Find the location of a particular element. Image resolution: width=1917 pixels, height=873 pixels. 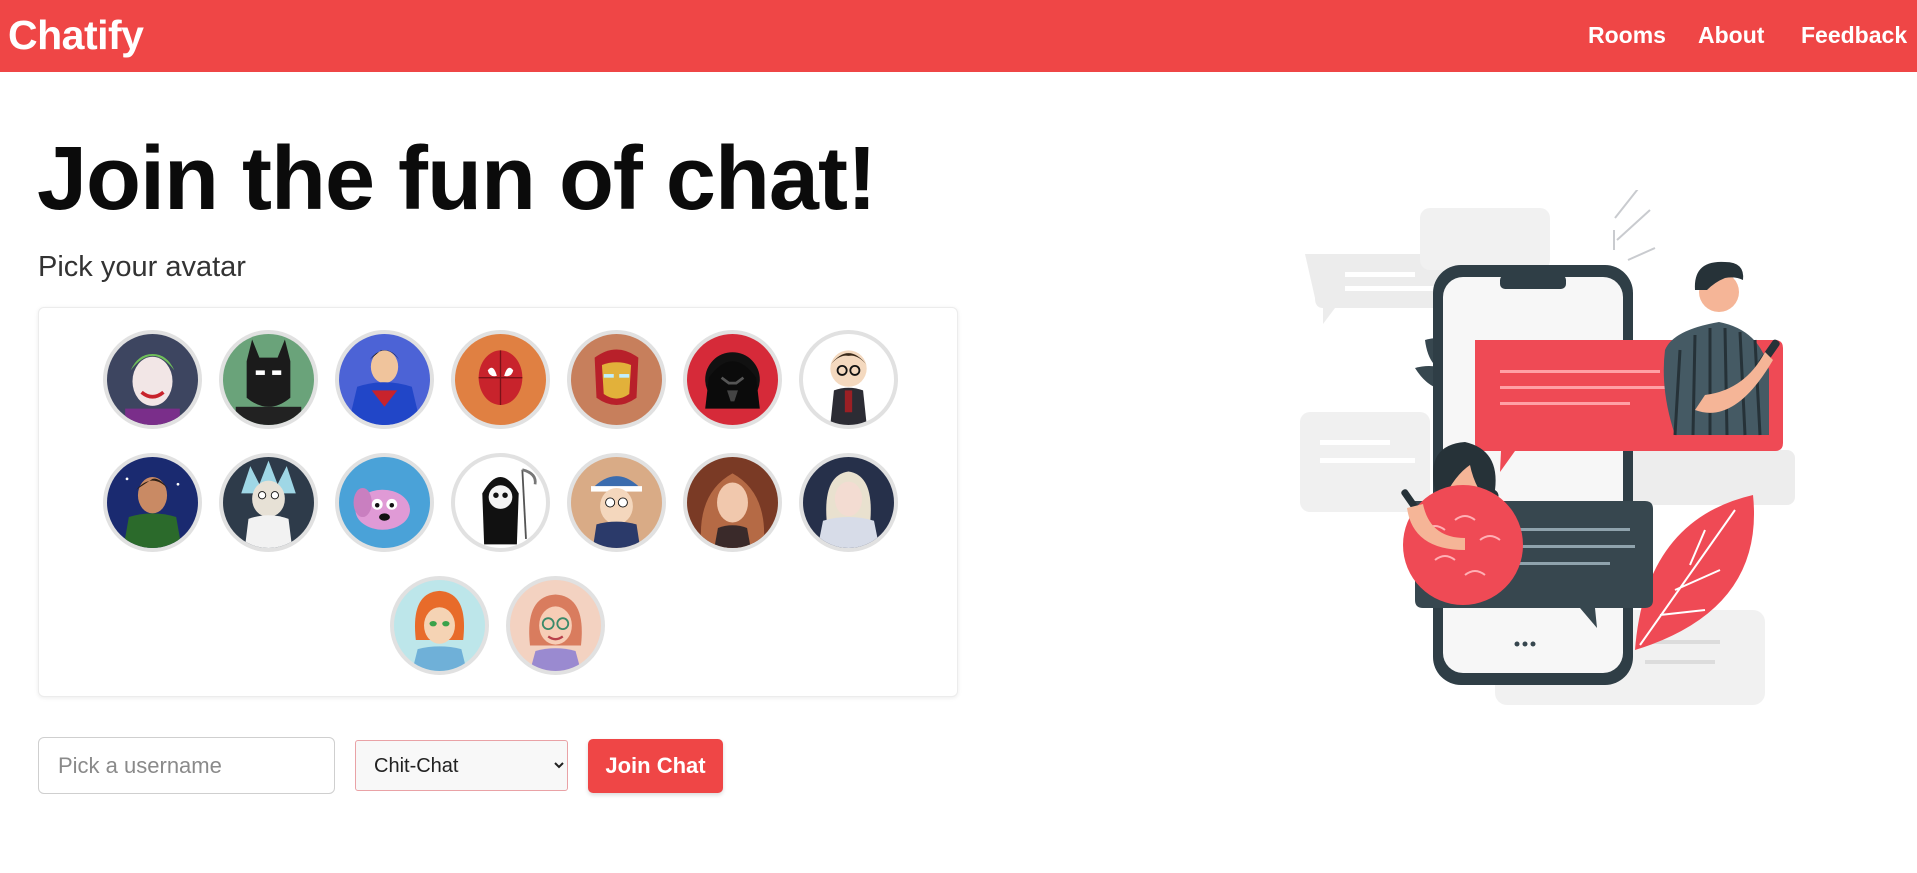

avatar-joker is located at coordinates (152, 379).